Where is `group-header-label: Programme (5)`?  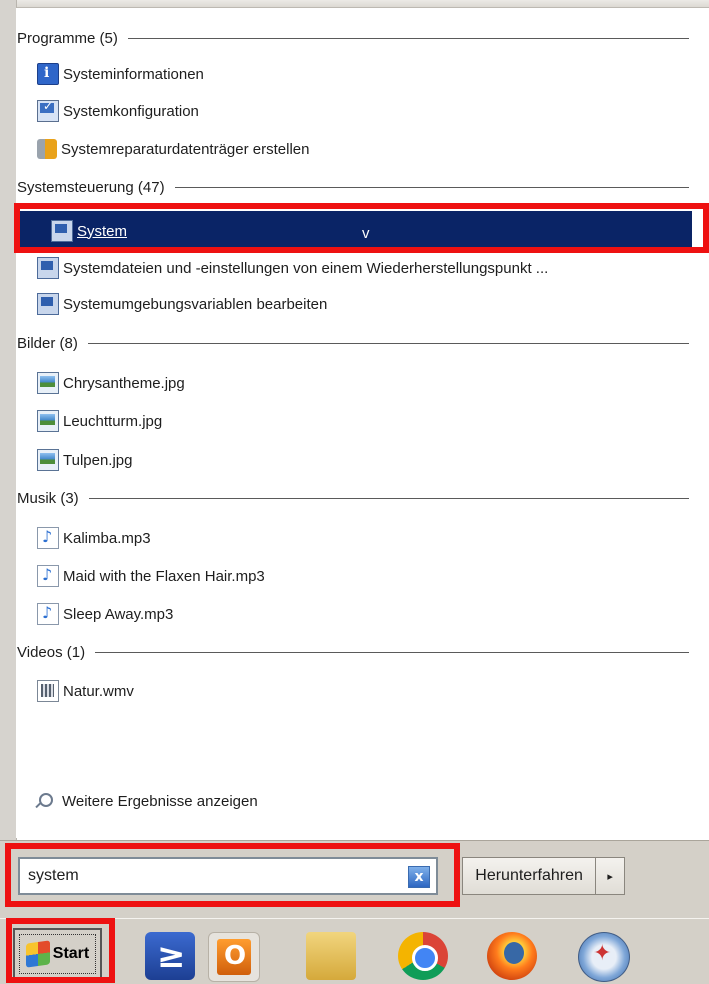
group-header-label: Programme (5) is located at coordinates (67, 38).